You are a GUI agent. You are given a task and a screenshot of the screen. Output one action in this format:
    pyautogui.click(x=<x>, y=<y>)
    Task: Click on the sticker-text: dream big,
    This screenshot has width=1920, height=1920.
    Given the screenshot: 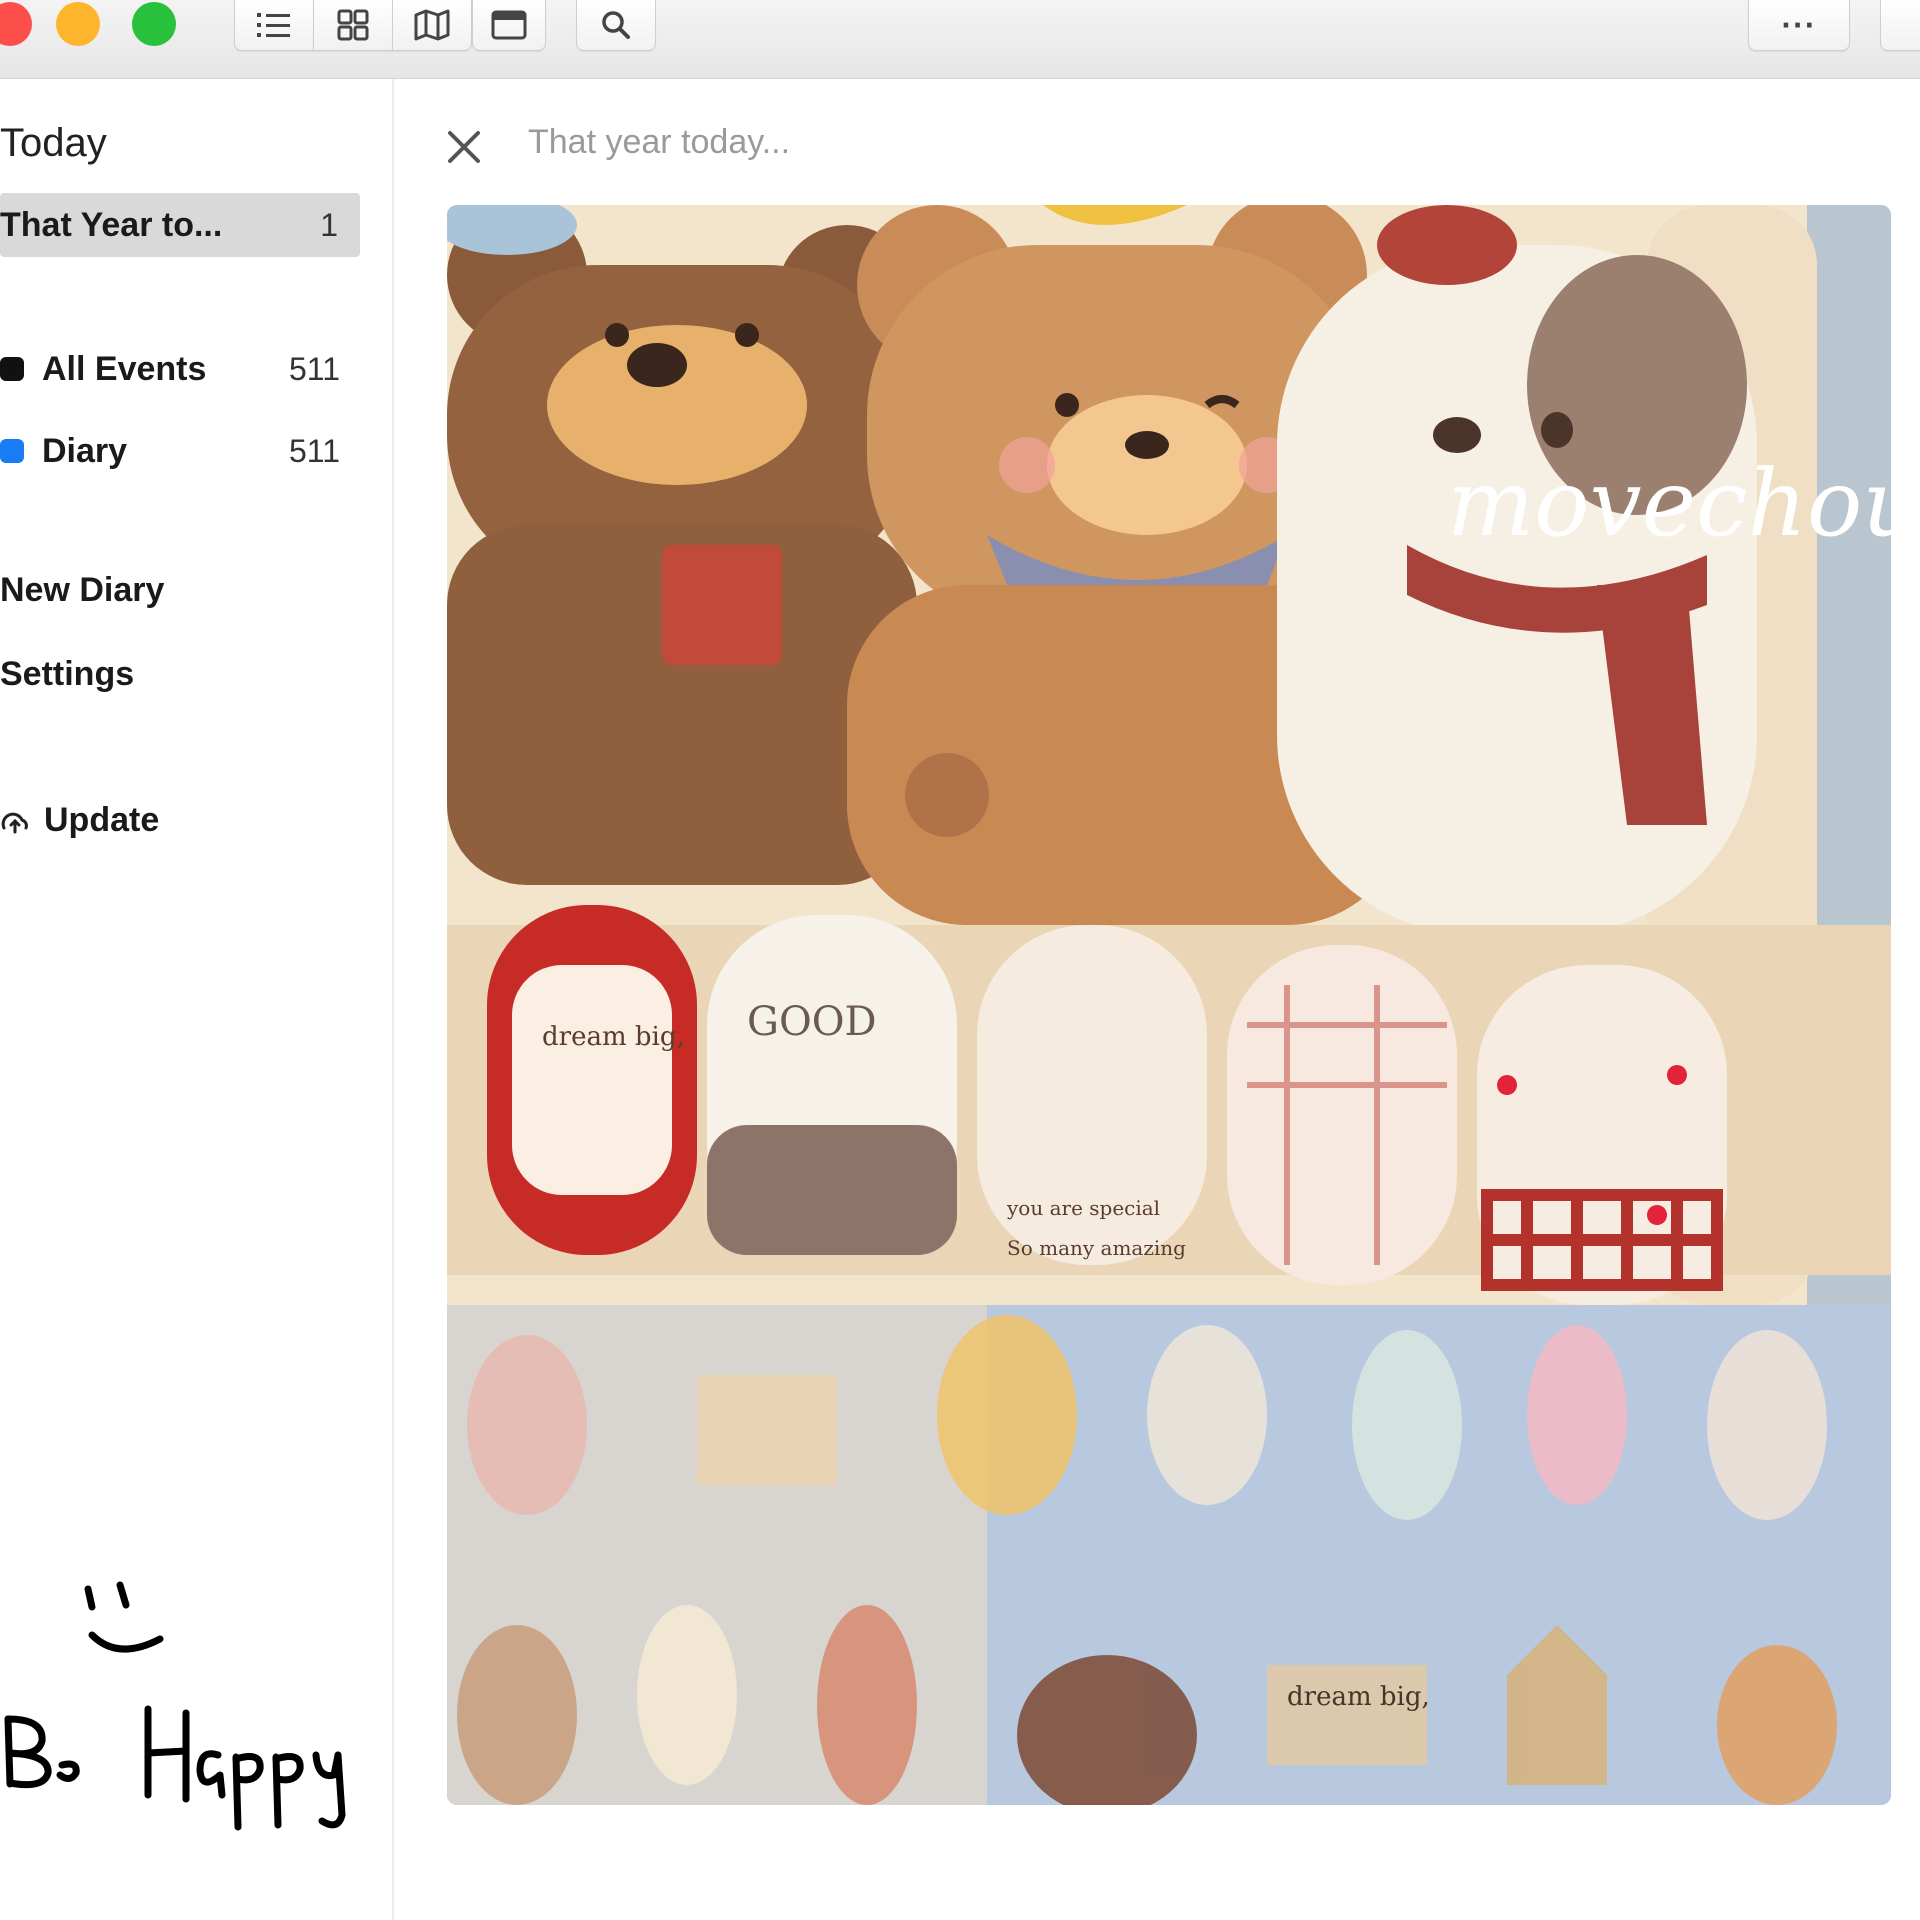 What is the action you would take?
    pyautogui.click(x=1358, y=1697)
    